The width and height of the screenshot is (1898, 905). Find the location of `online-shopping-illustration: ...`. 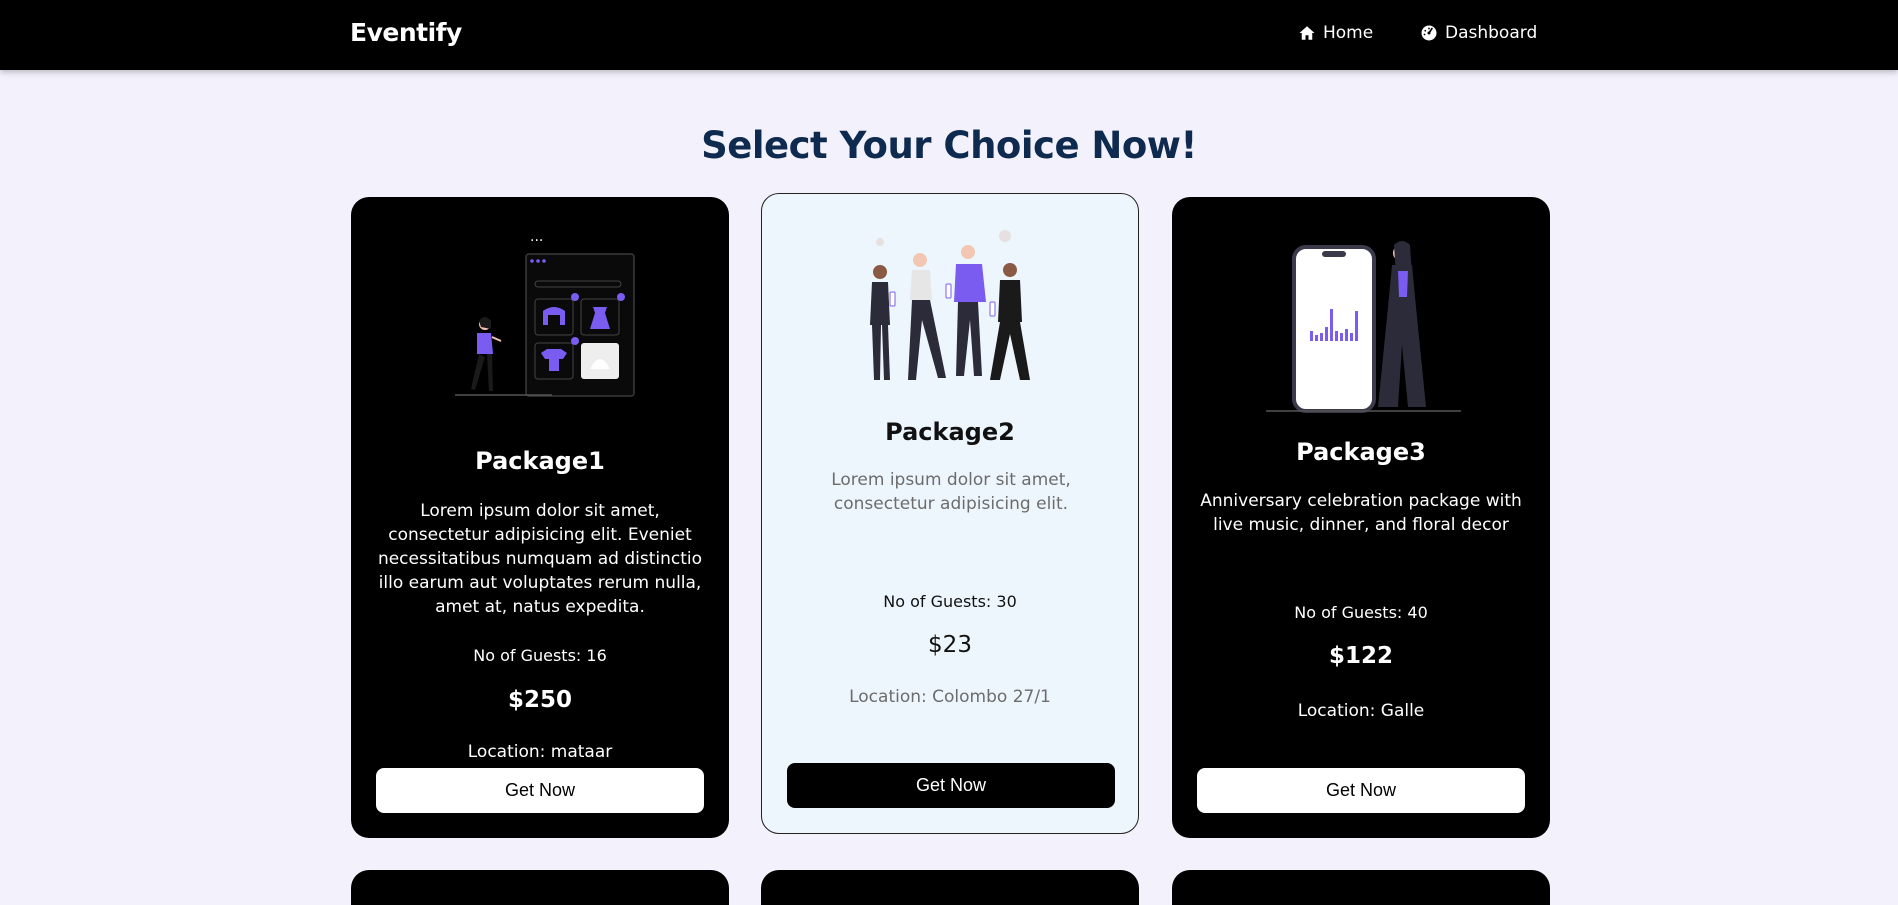

online-shopping-illustration: ... is located at coordinates (540, 329).